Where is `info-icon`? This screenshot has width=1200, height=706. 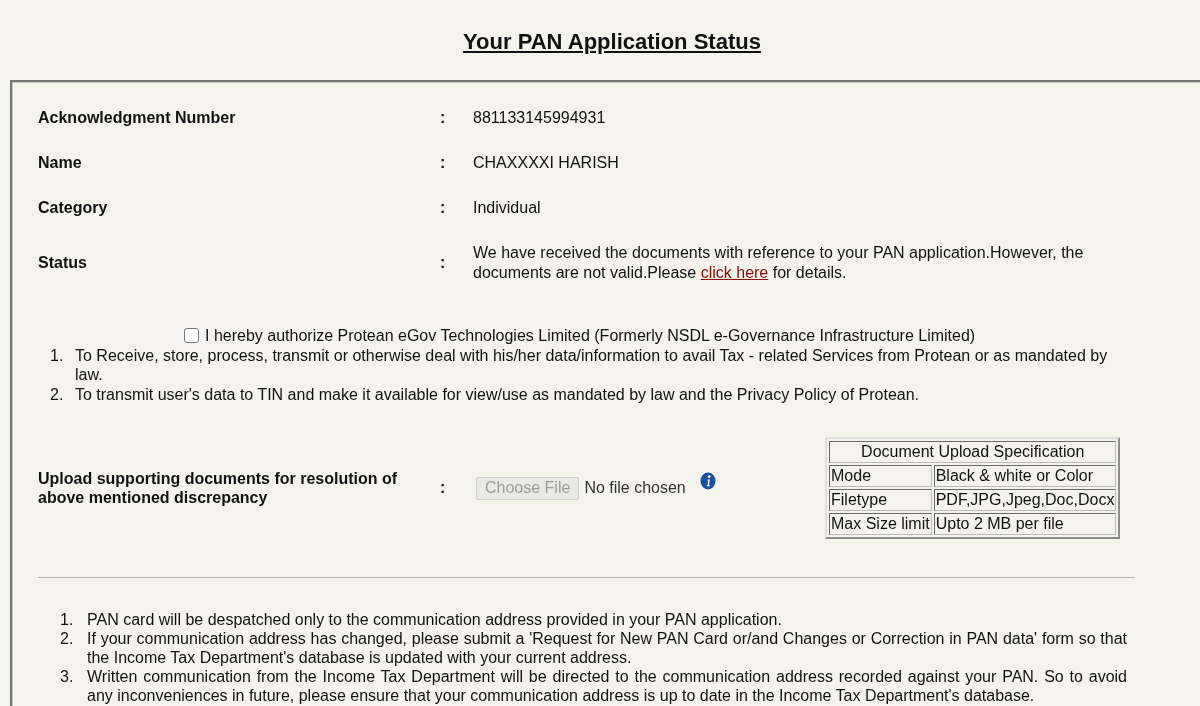
info-icon is located at coordinates (707, 481).